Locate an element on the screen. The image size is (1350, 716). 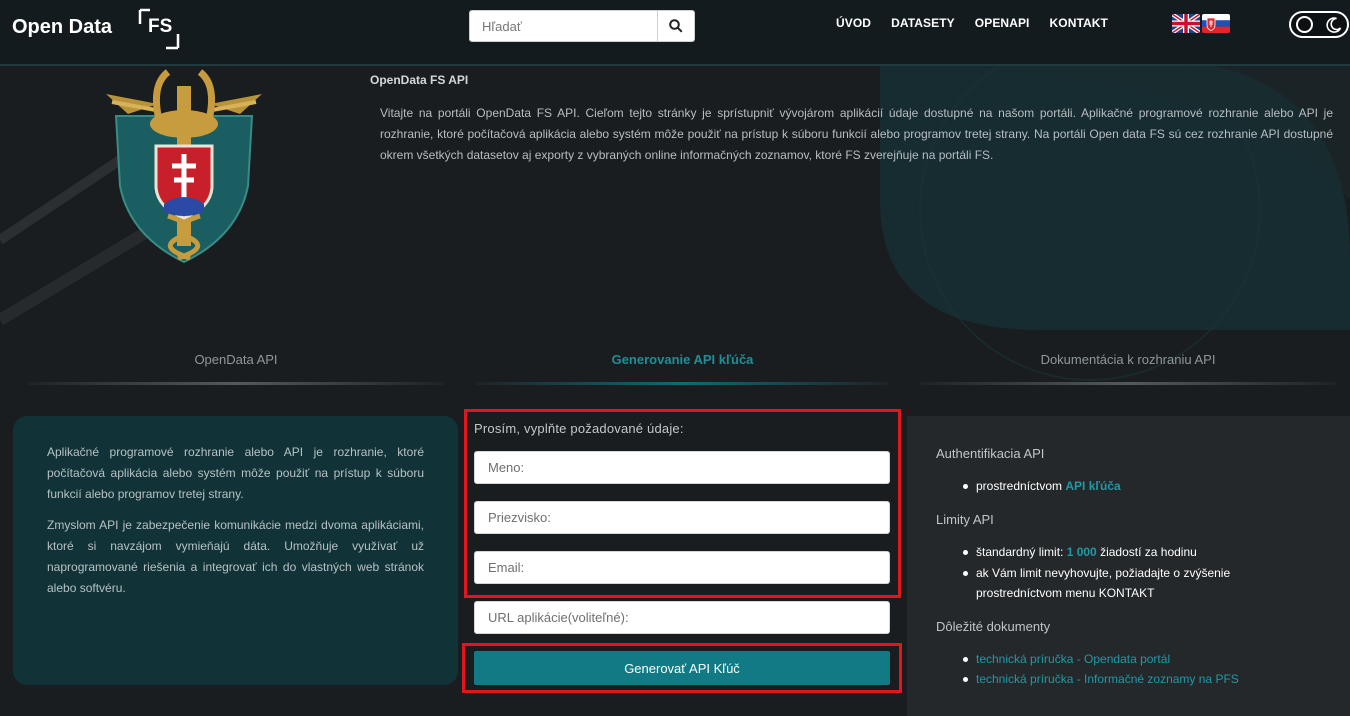
financial-administration-emblem is located at coordinates (184, 166).